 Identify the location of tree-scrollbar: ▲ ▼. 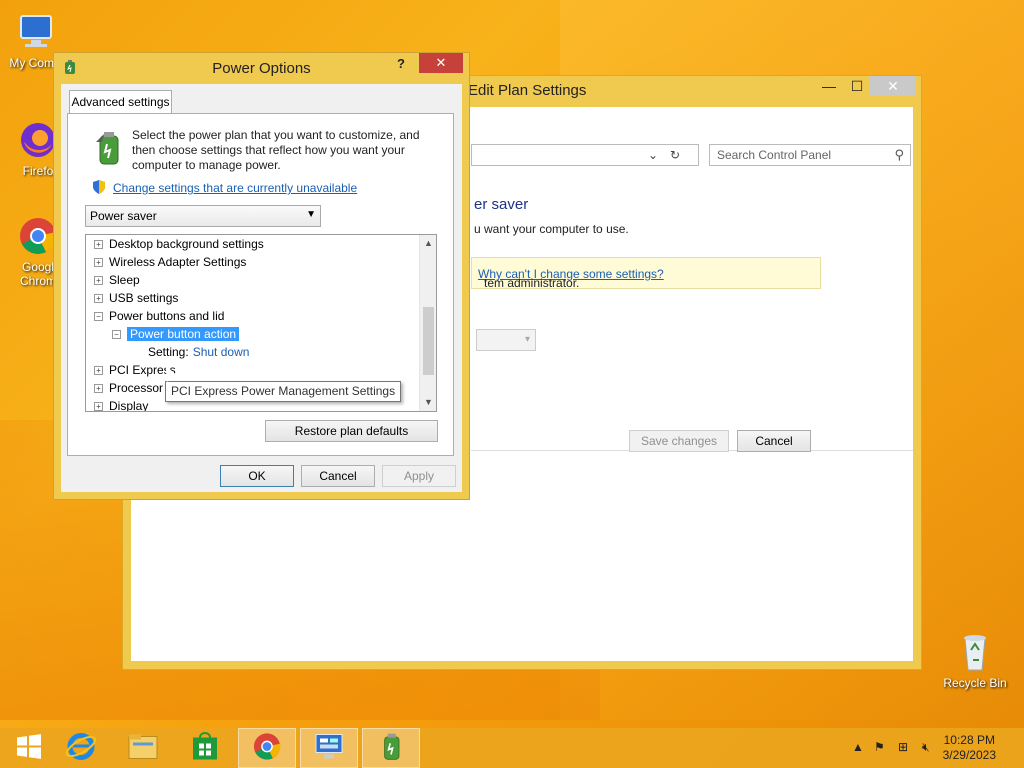
(427, 323).